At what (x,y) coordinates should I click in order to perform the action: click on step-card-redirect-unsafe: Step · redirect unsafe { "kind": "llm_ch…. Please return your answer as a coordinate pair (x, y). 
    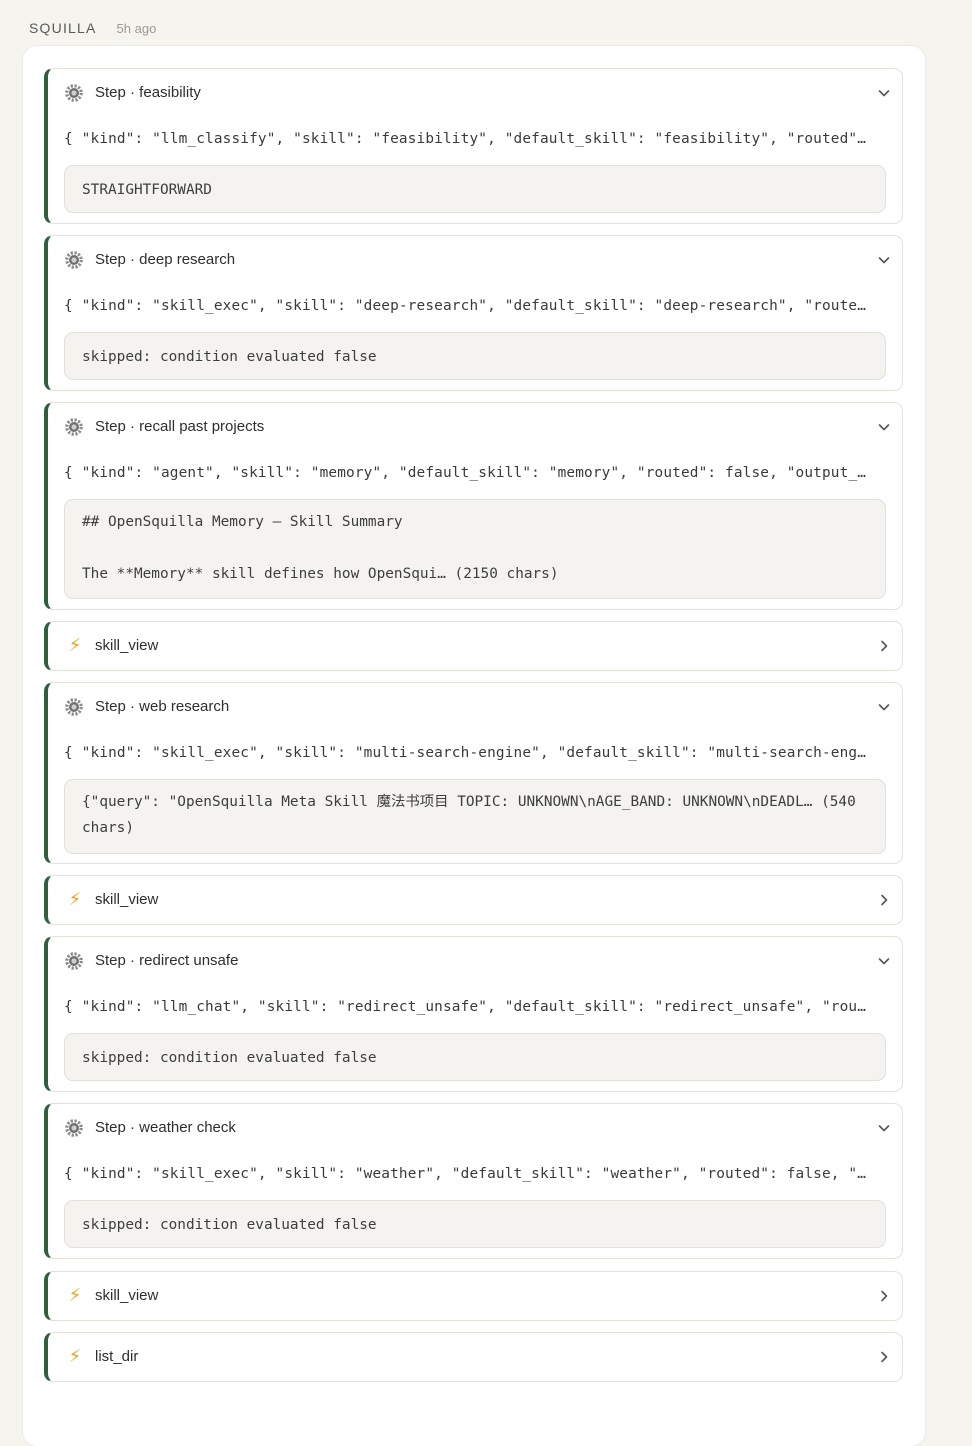
    Looking at the image, I should click on (473, 1014).